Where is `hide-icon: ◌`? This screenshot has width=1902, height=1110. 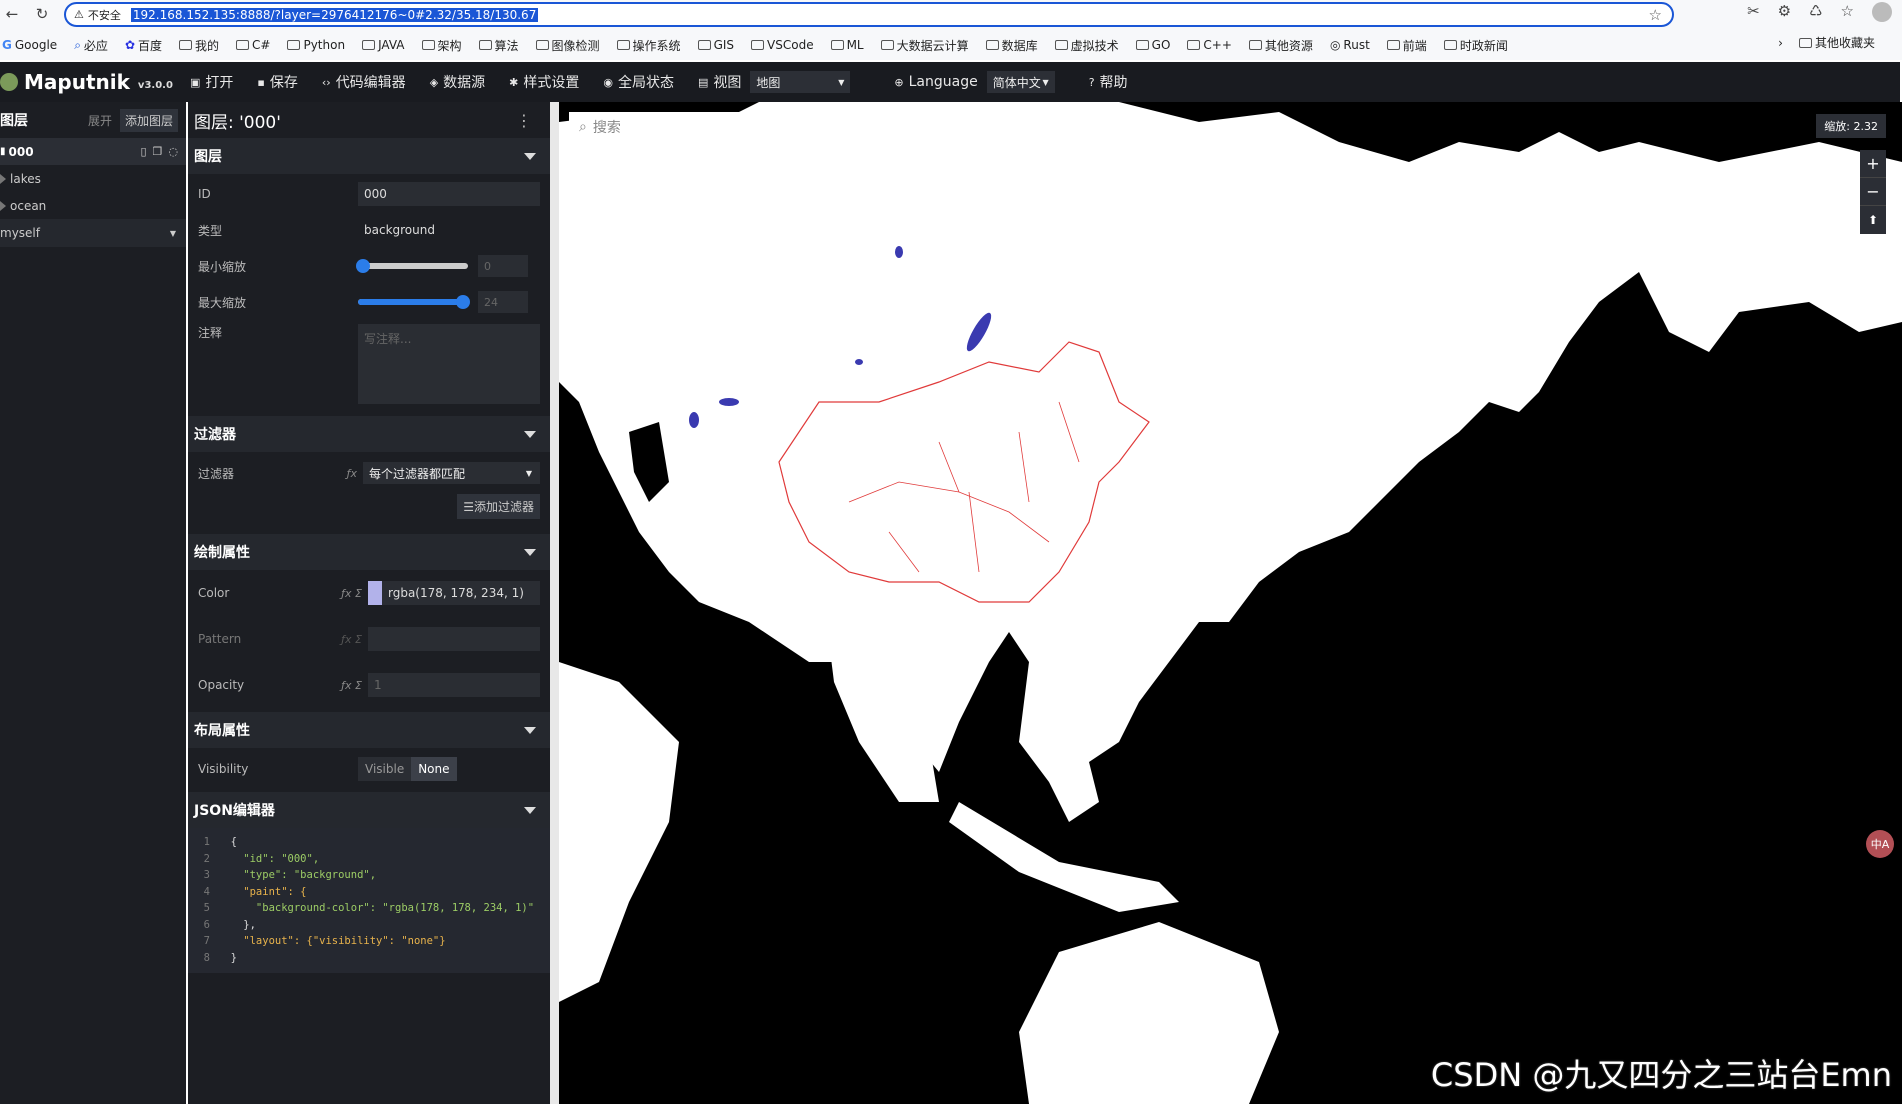 hide-icon: ◌ is located at coordinates (173, 151).